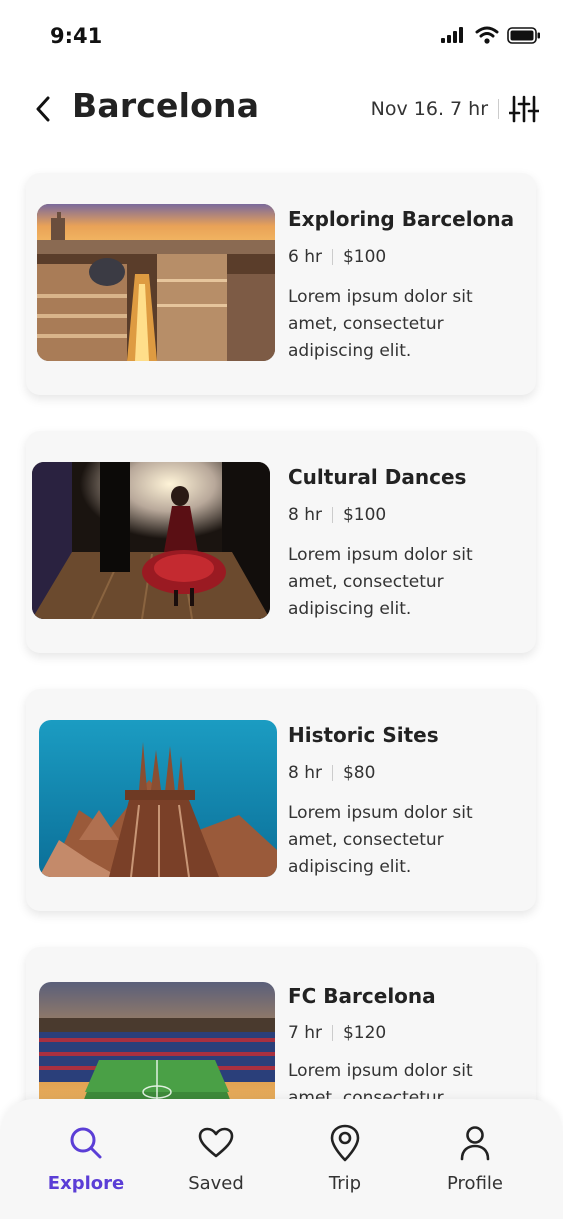 Image resolution: width=563 pixels, height=1219 pixels. I want to click on user-icon, so click(475, 1143).